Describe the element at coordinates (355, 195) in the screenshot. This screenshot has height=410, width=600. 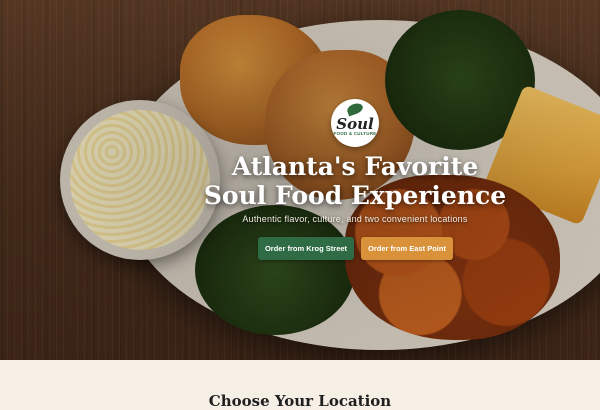
I see `hero-headline-line2: Soul Food Experience` at that location.